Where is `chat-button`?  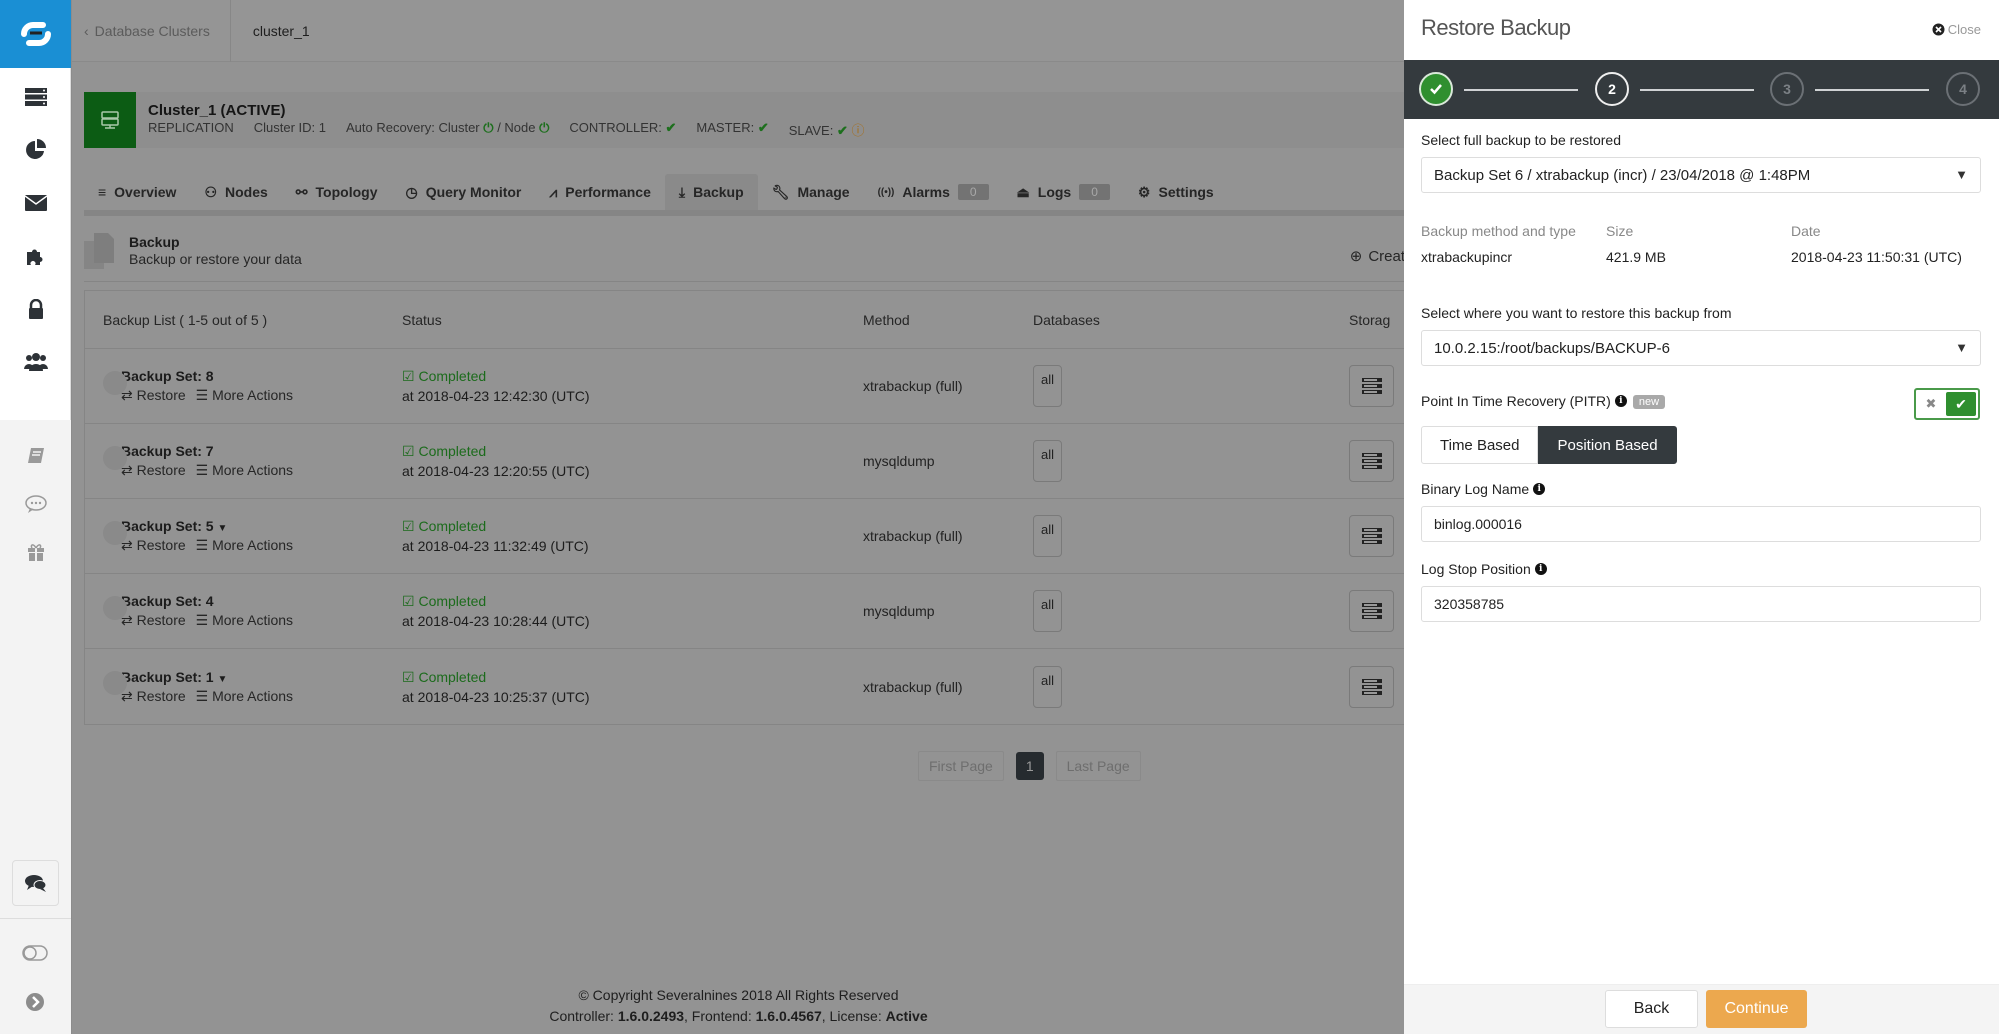
chat-button is located at coordinates (35, 883).